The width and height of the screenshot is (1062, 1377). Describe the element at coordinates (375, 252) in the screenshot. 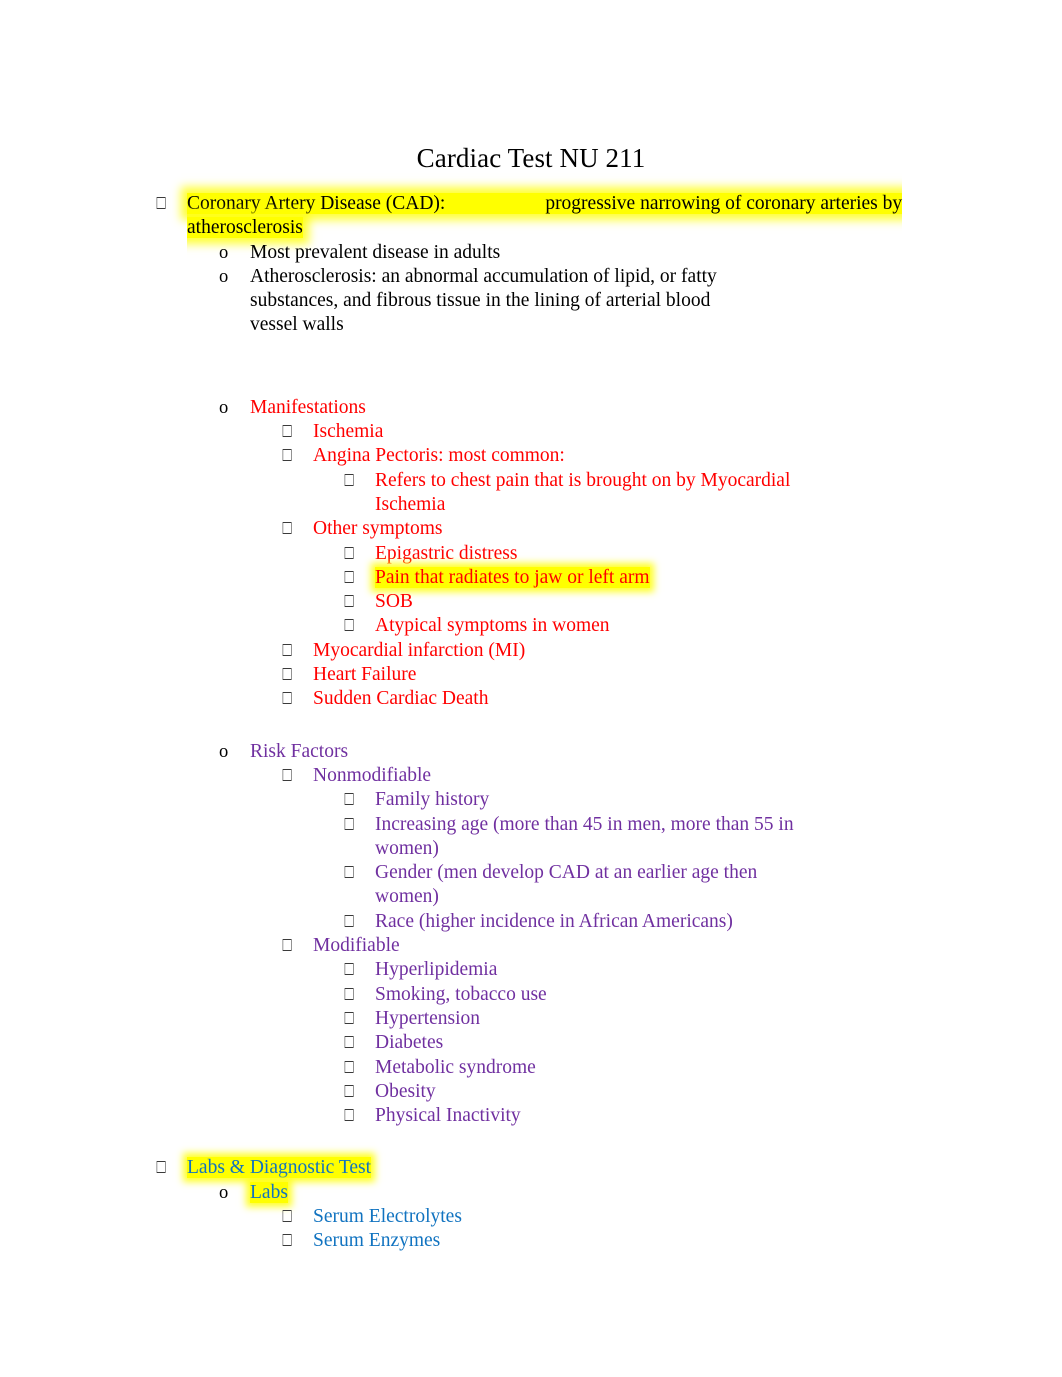

I see `cad-item-0-text: Most prevalent disease in adults` at that location.